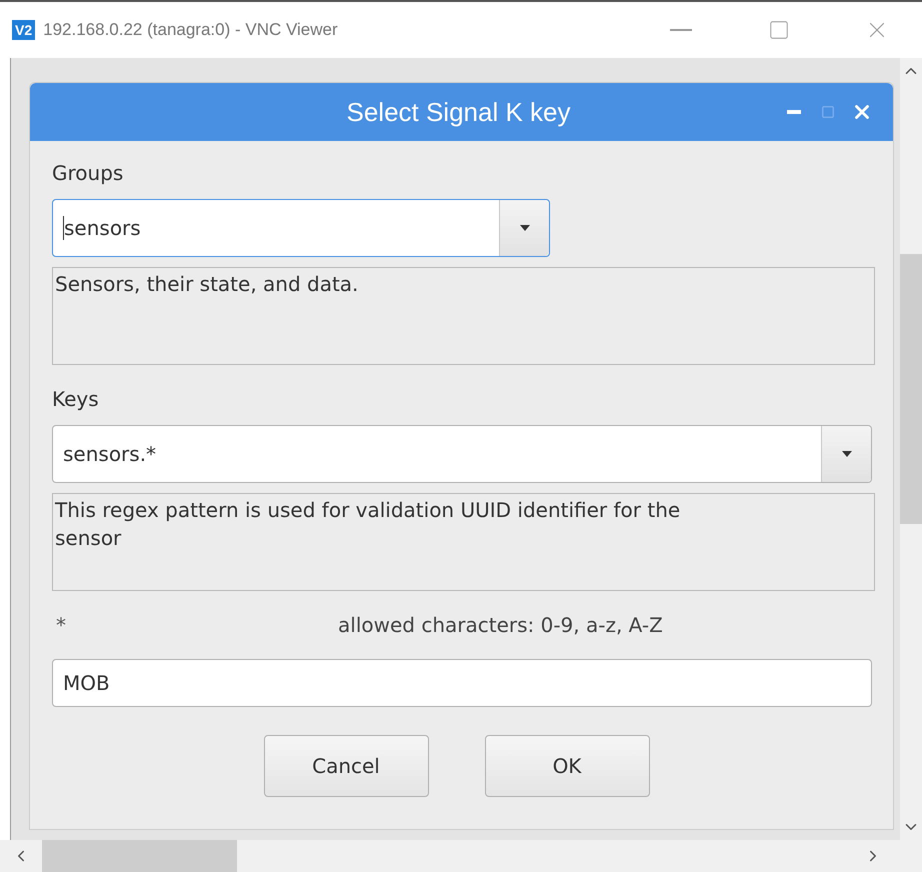 The height and width of the screenshot is (872, 922). Describe the element at coordinates (346, 766) in the screenshot. I see `cancel-button: Cancel` at that location.